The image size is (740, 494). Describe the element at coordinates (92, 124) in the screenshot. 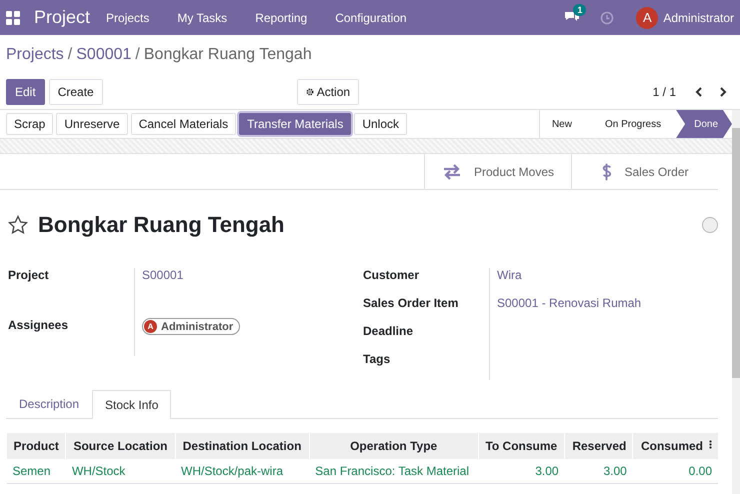

I see `header-button: Unreserve` at that location.